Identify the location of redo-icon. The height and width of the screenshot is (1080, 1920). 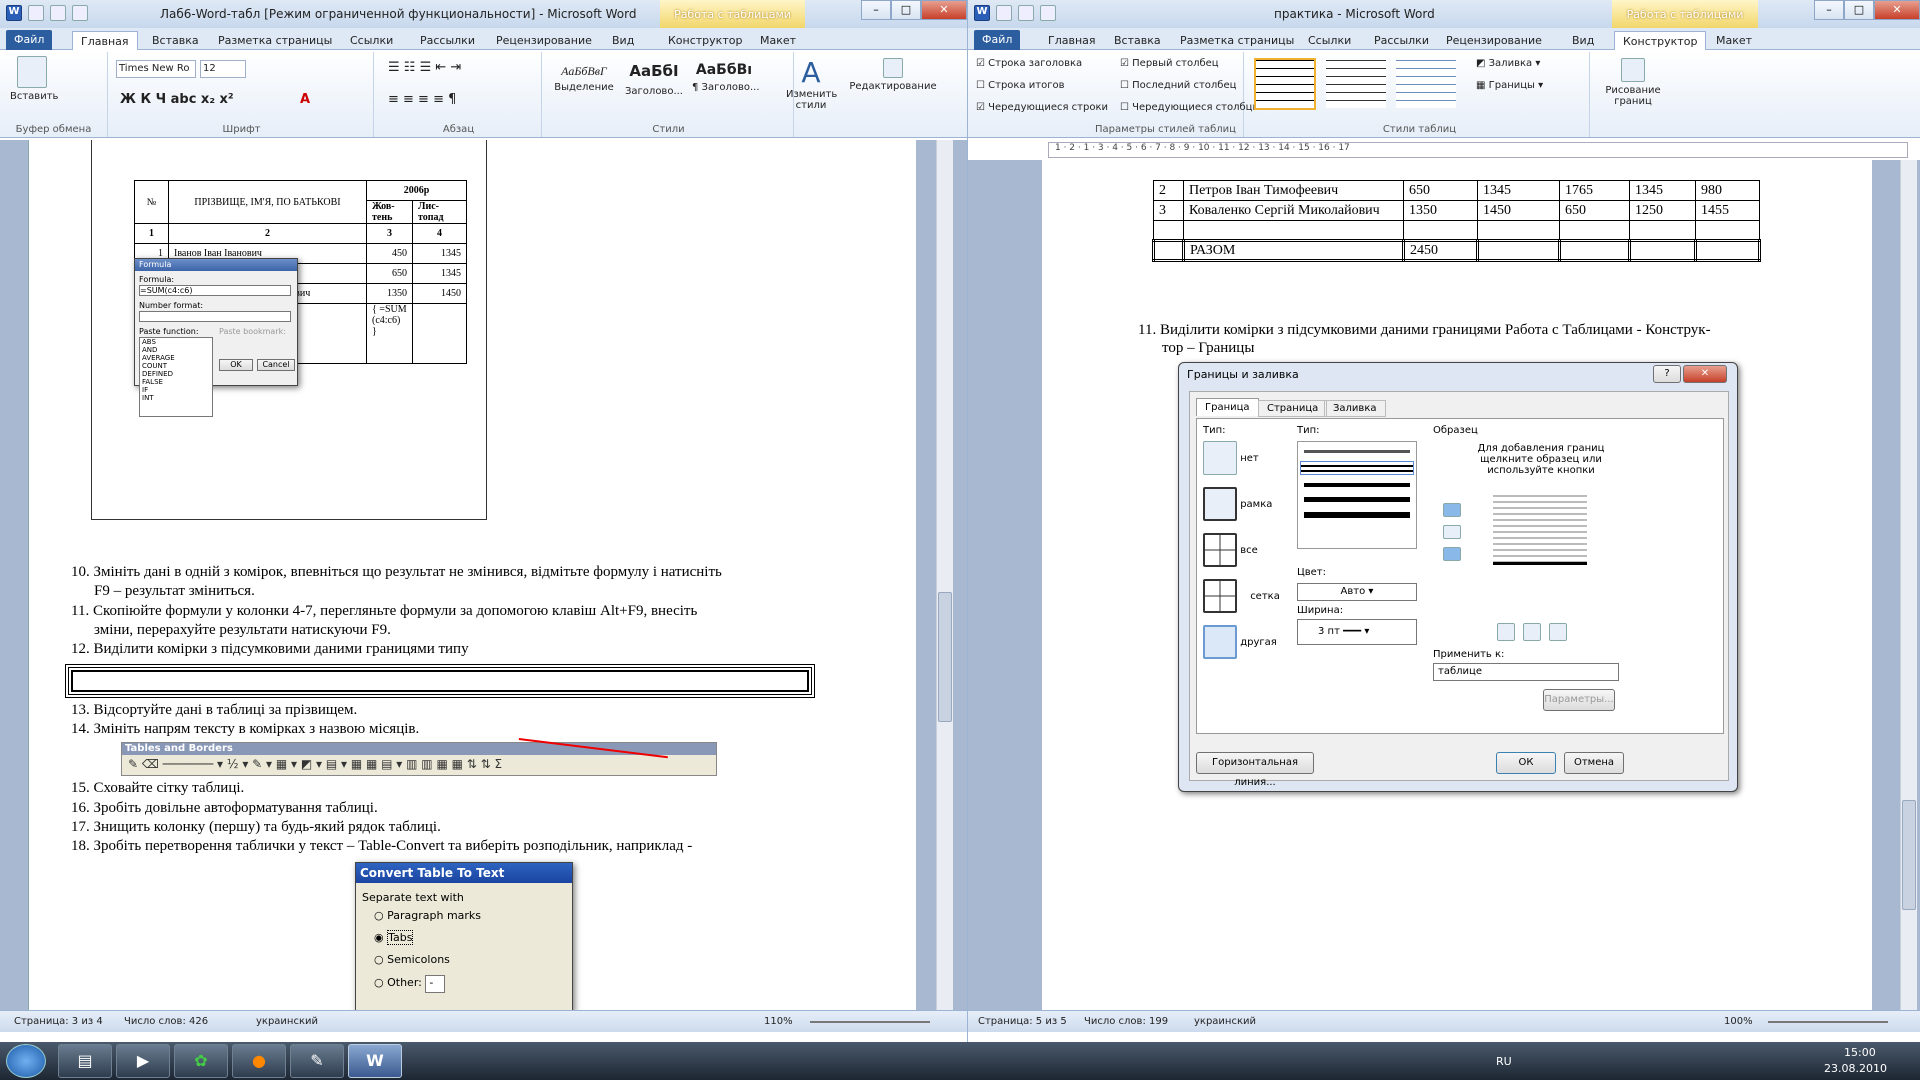
(80, 13).